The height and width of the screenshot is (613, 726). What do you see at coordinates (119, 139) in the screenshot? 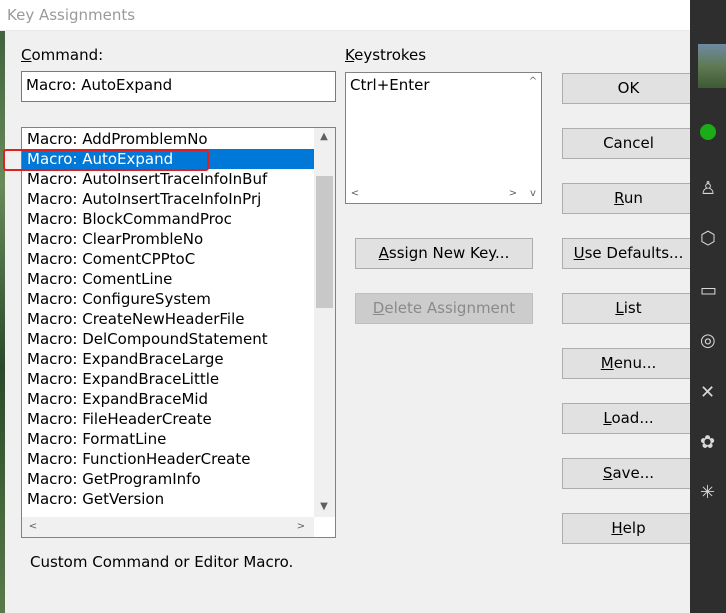
I see `command-list-item: Macro: AddPromblemNo` at bounding box center [119, 139].